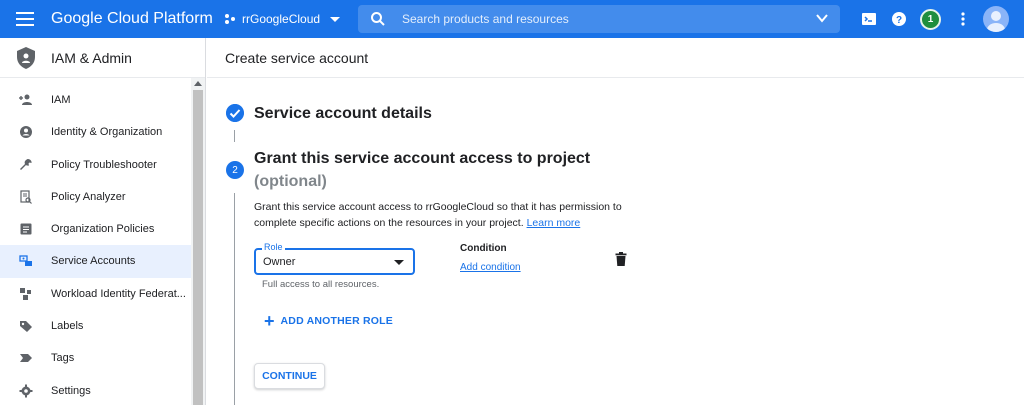 The image size is (1024, 405). What do you see at coordinates (963, 19) in the screenshot?
I see `more-vert-icon` at bounding box center [963, 19].